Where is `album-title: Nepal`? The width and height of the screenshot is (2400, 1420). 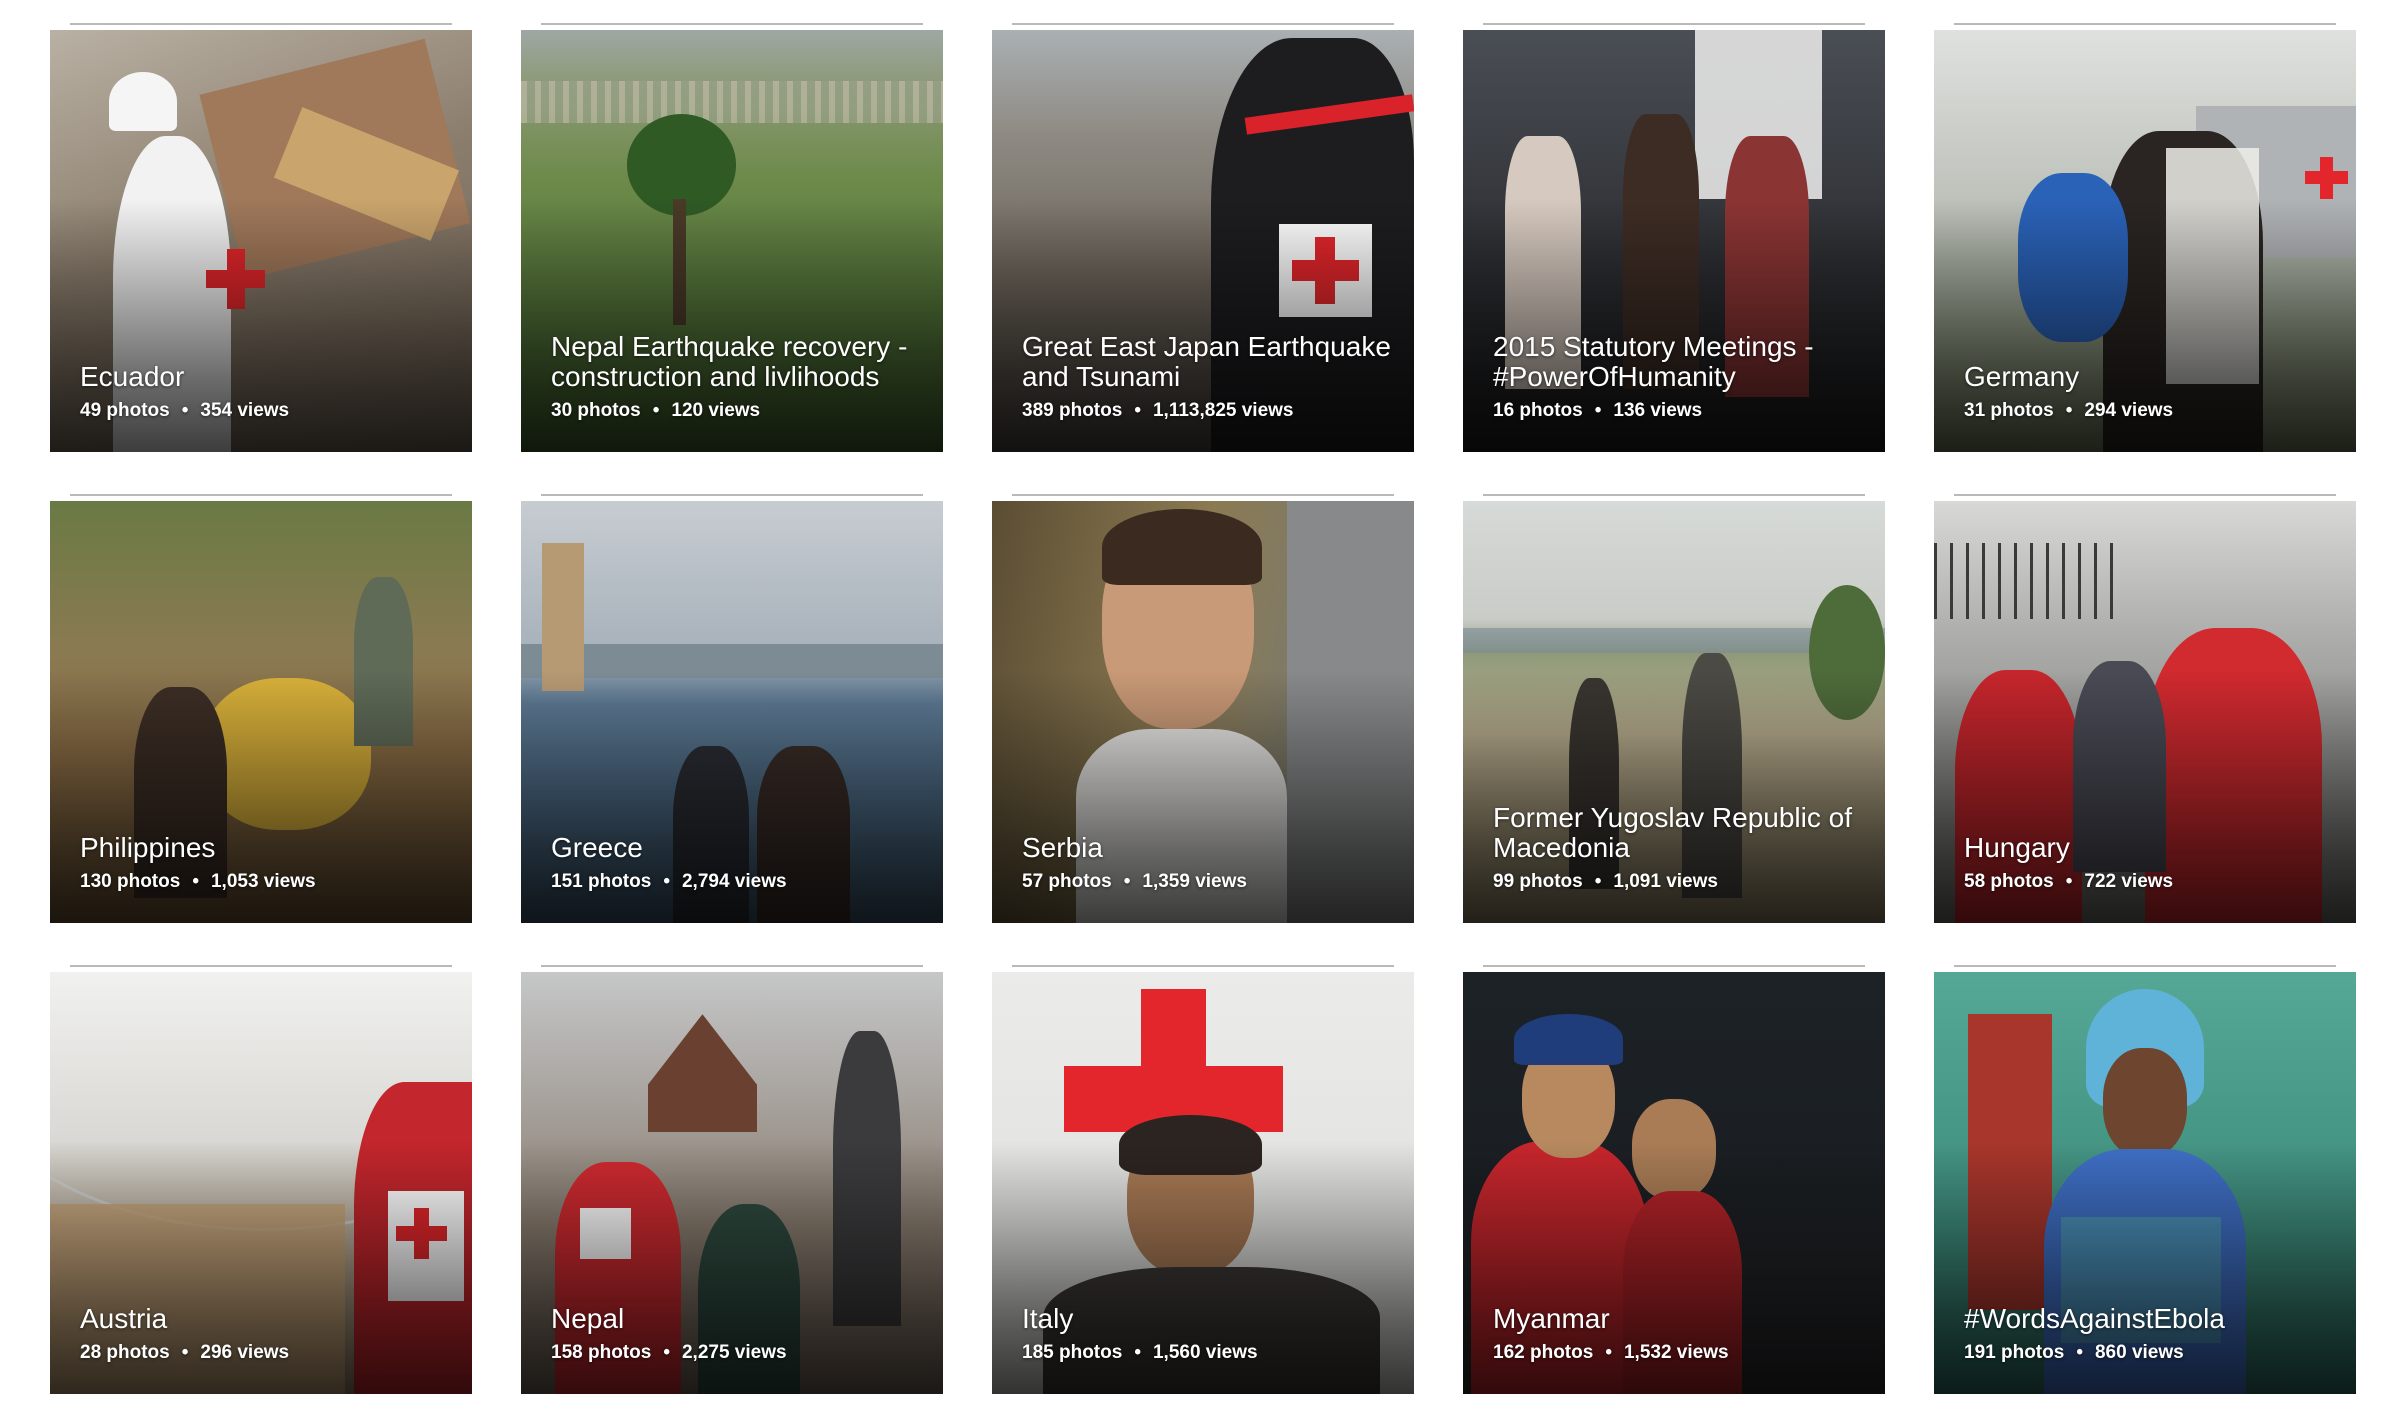 album-title: Nepal is located at coordinates (588, 1318).